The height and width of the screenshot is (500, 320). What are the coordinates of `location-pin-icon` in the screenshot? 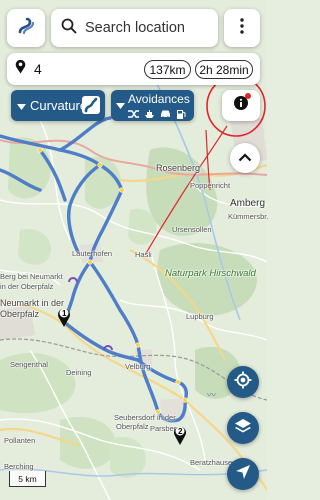 It's located at (20, 69).